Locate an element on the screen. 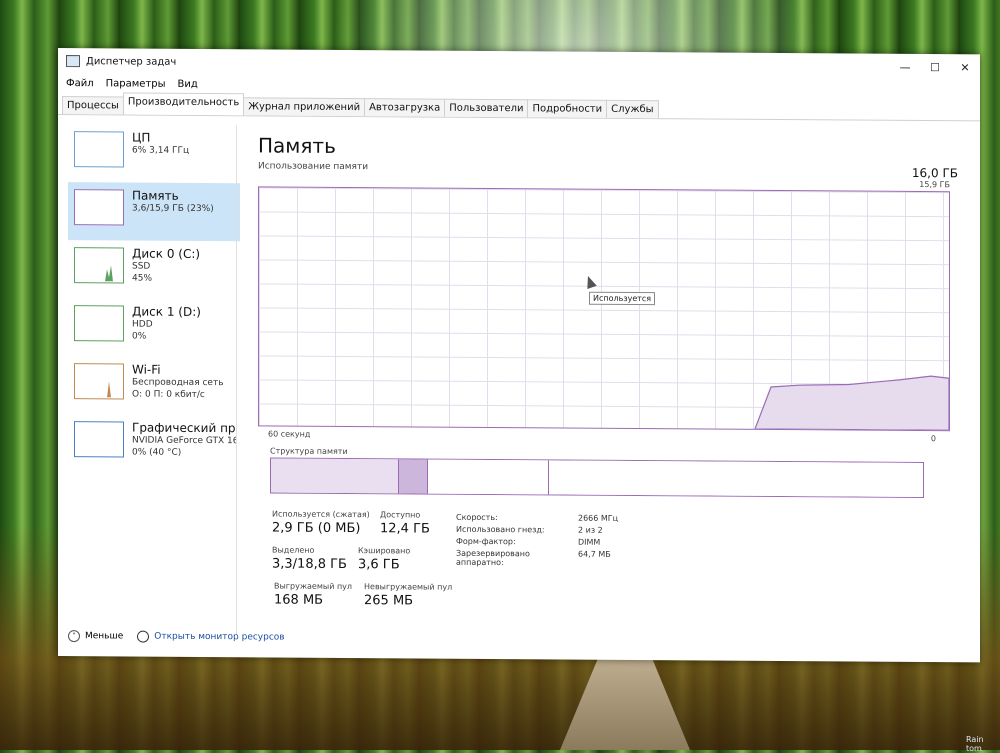  tab-app-history: Журнал приложений is located at coordinates (304, 107).